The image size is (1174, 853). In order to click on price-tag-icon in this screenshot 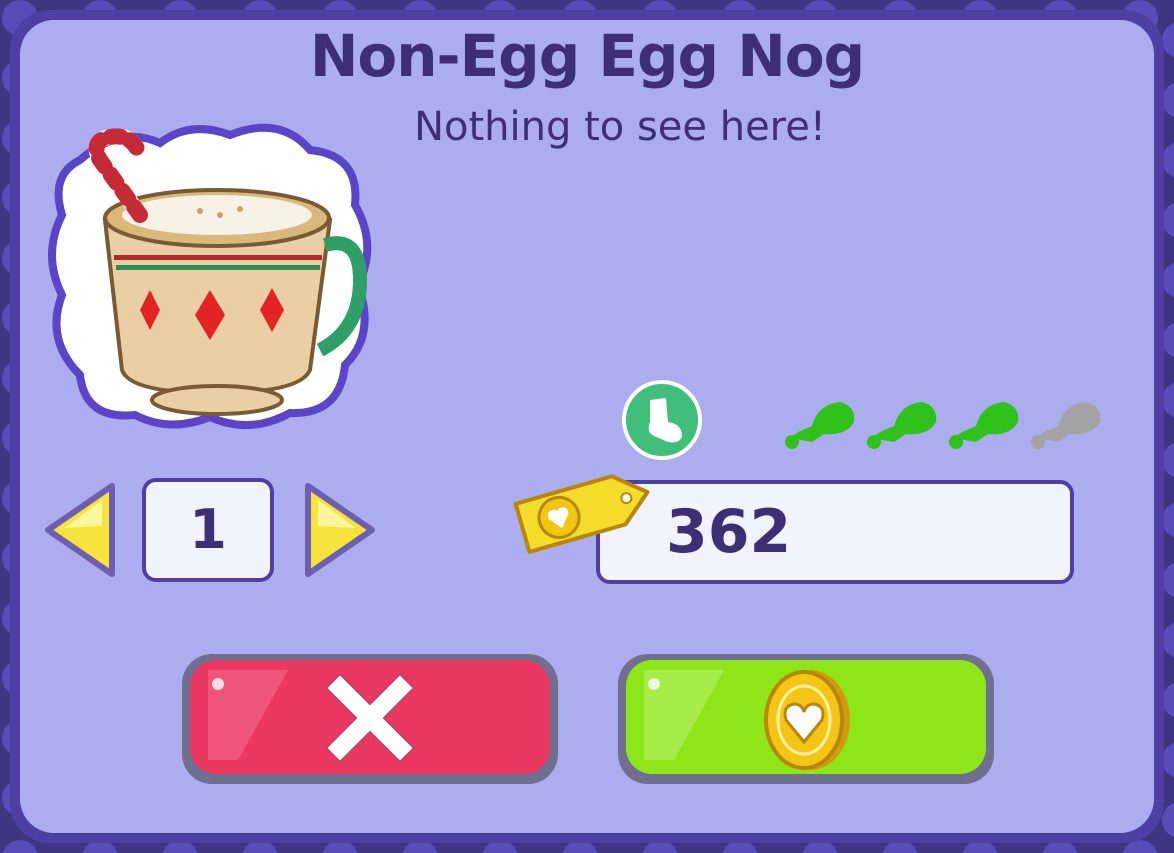, I will do `click(581, 514)`.